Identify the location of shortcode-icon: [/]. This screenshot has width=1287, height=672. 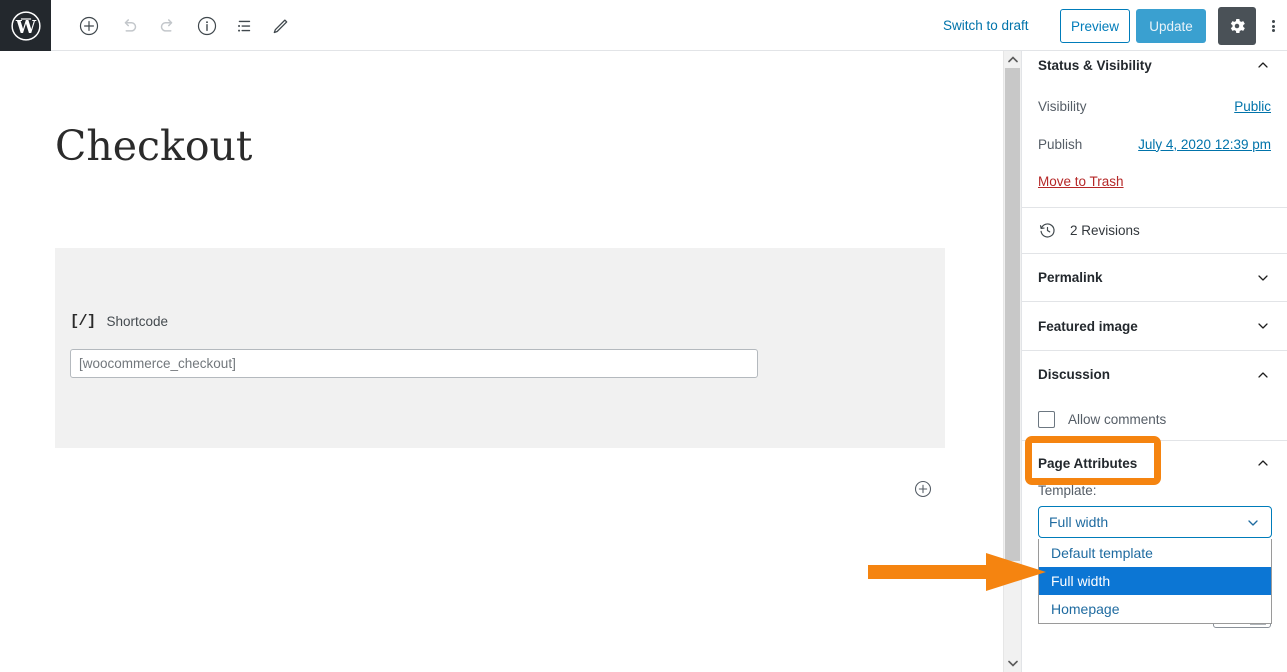
(83, 321).